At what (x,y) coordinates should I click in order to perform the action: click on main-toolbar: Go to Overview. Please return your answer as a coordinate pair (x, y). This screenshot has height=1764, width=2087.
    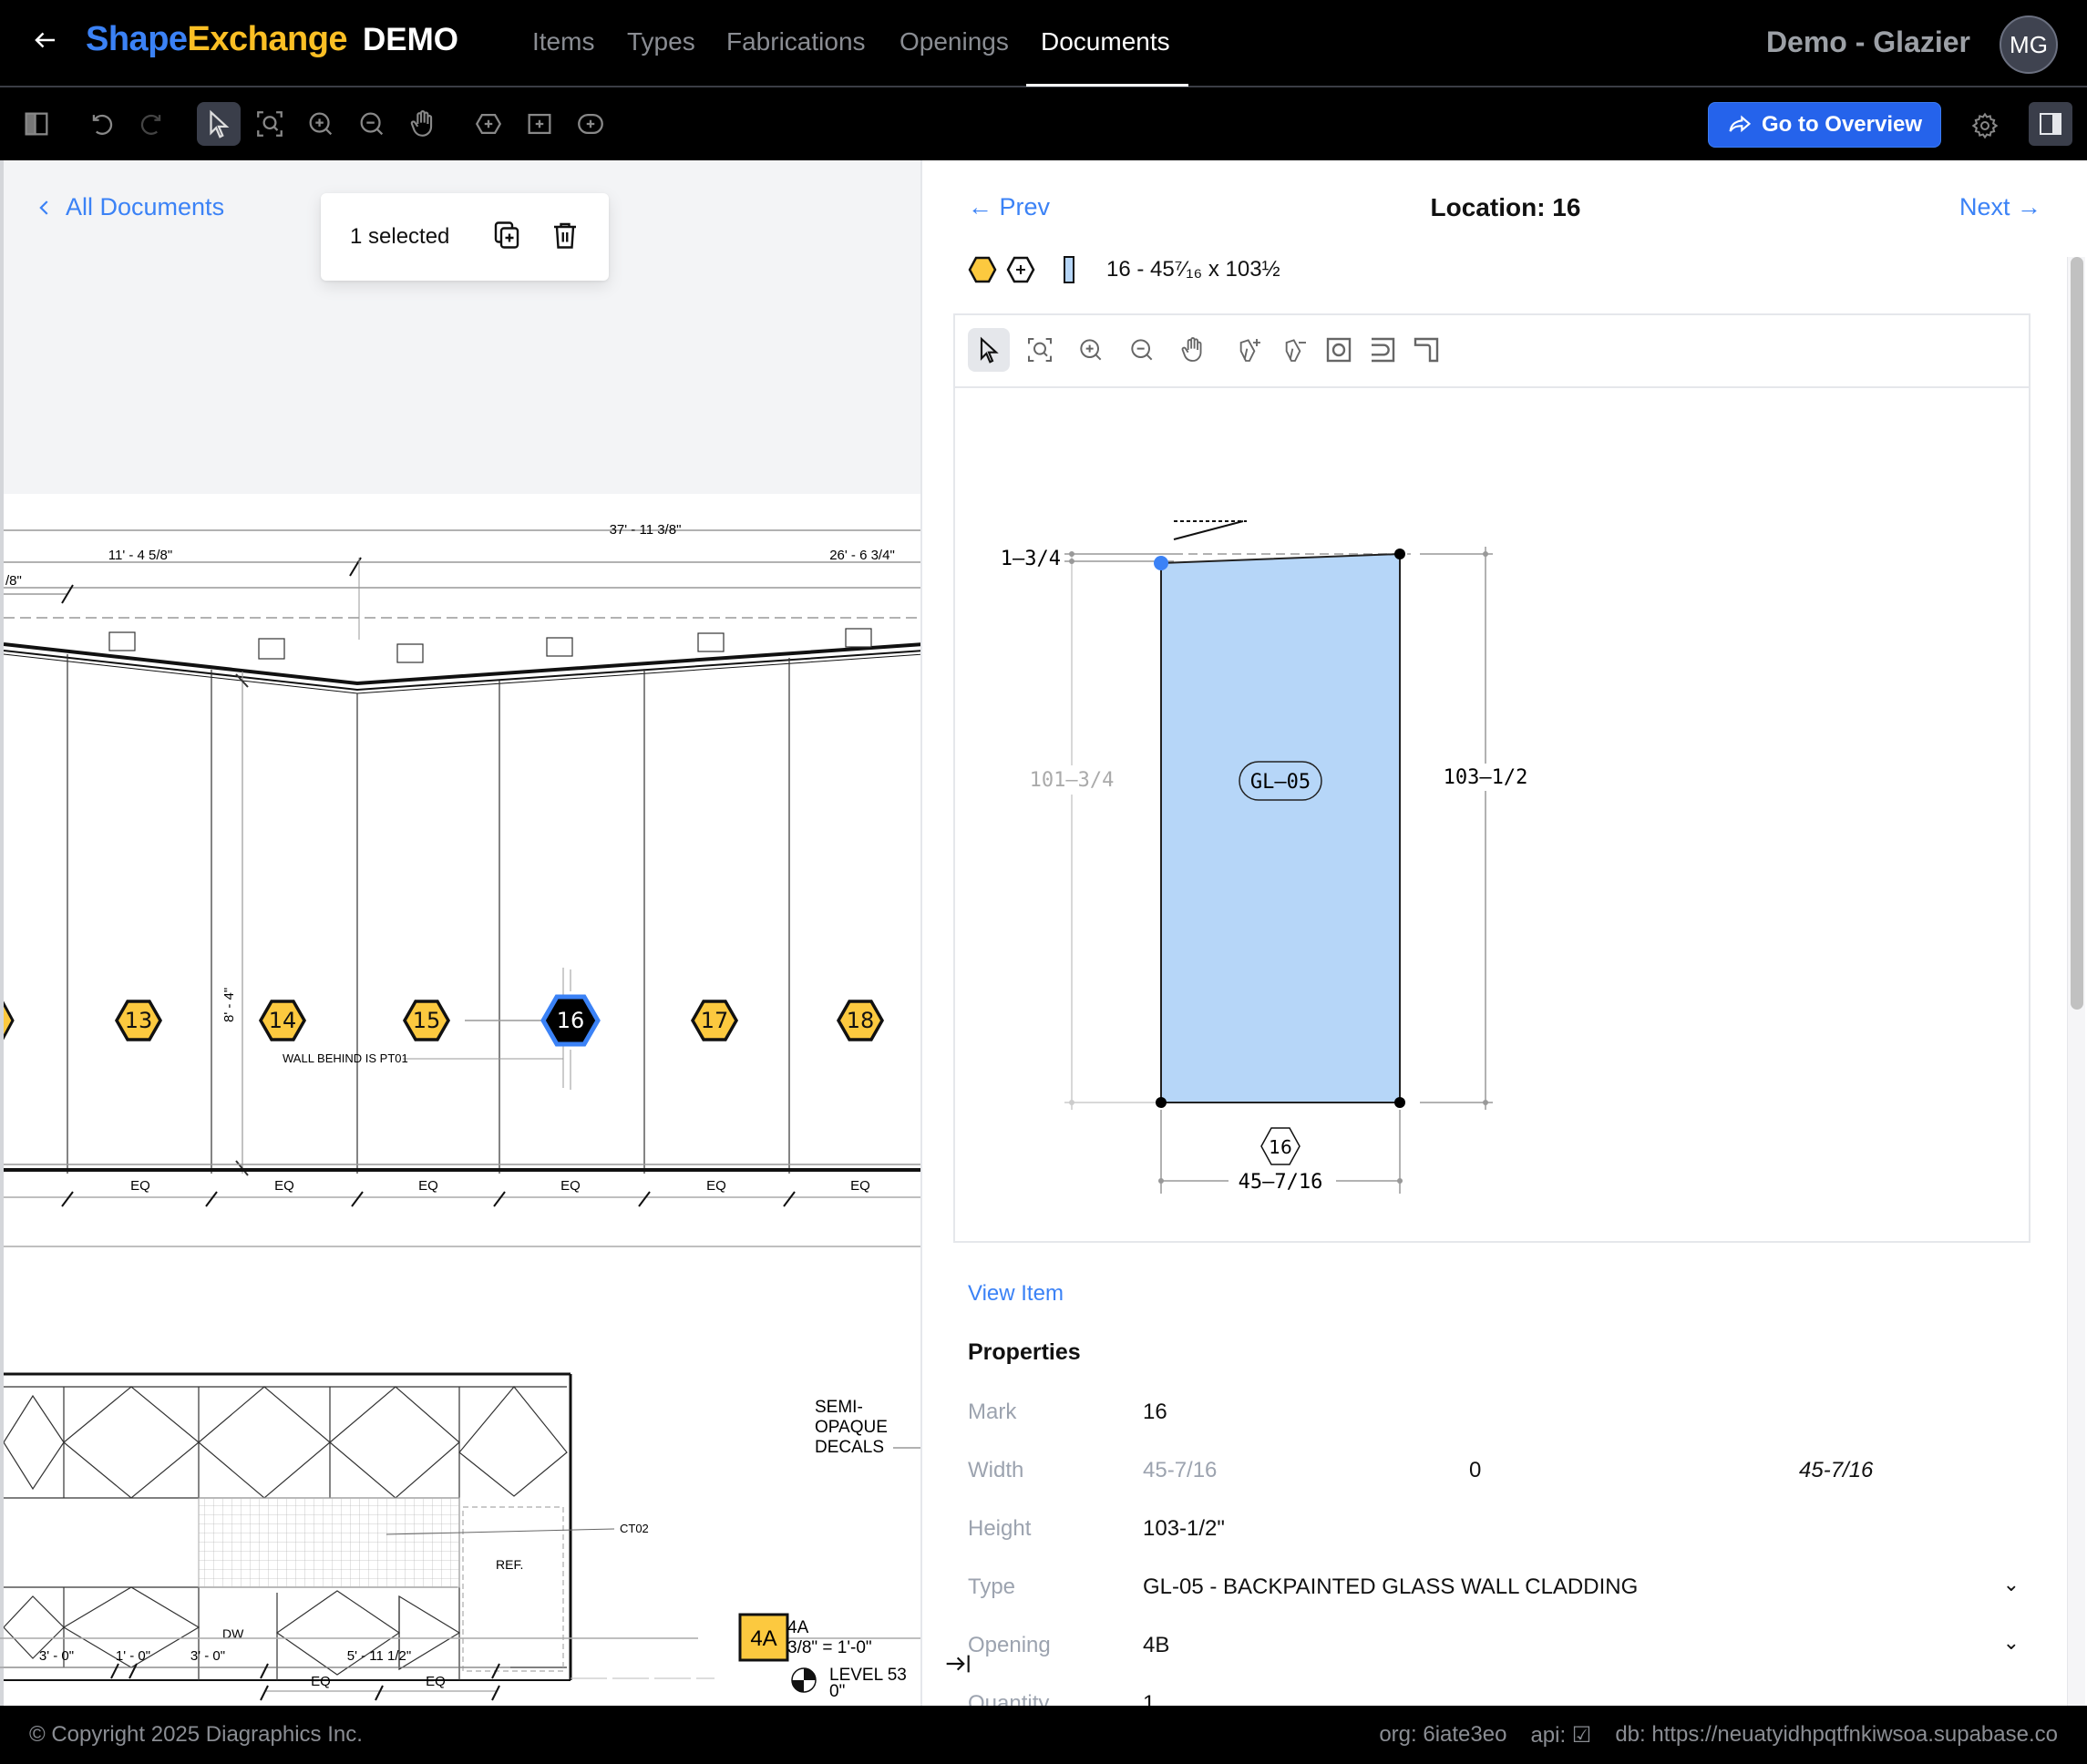
    Looking at the image, I should click on (1043, 124).